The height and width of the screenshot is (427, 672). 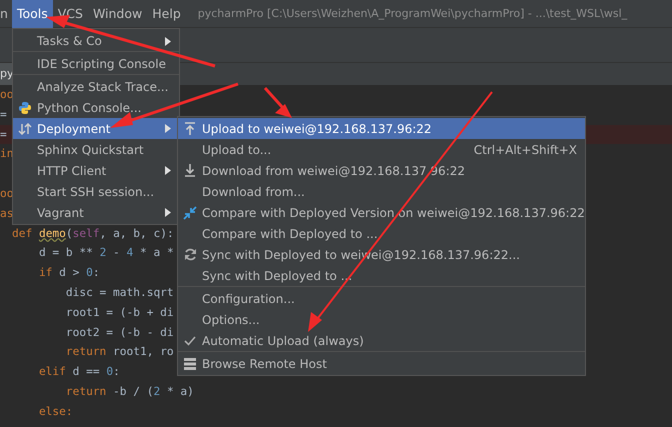 I want to click on code-text: -b / (, so click(x=133, y=391).